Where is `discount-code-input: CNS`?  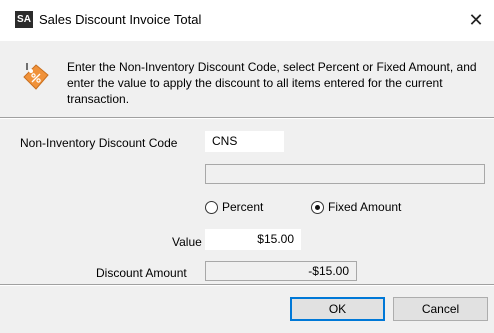
discount-code-input: CNS is located at coordinates (244, 141).